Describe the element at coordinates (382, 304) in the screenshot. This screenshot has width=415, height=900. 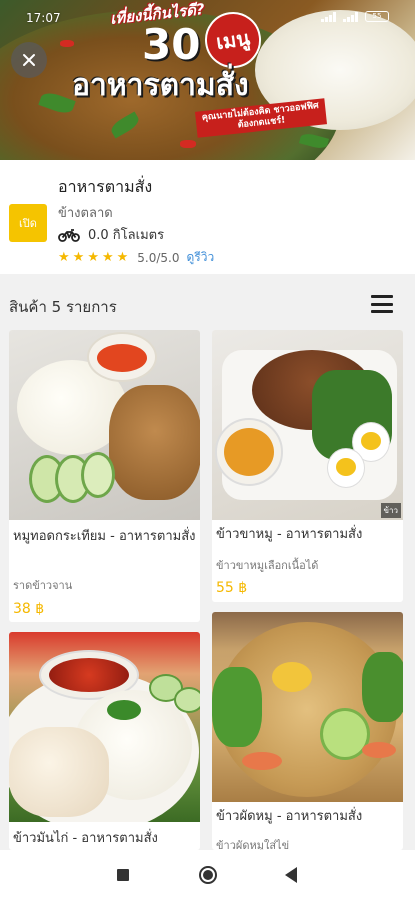
I see `hamburger-menu-icon` at that location.